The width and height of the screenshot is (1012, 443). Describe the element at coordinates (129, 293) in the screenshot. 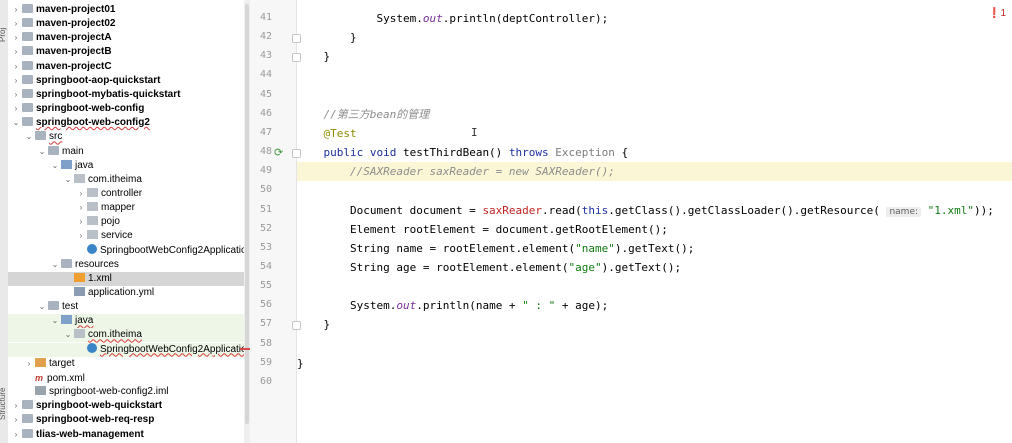

I see `tree-node: application.yml` at that location.